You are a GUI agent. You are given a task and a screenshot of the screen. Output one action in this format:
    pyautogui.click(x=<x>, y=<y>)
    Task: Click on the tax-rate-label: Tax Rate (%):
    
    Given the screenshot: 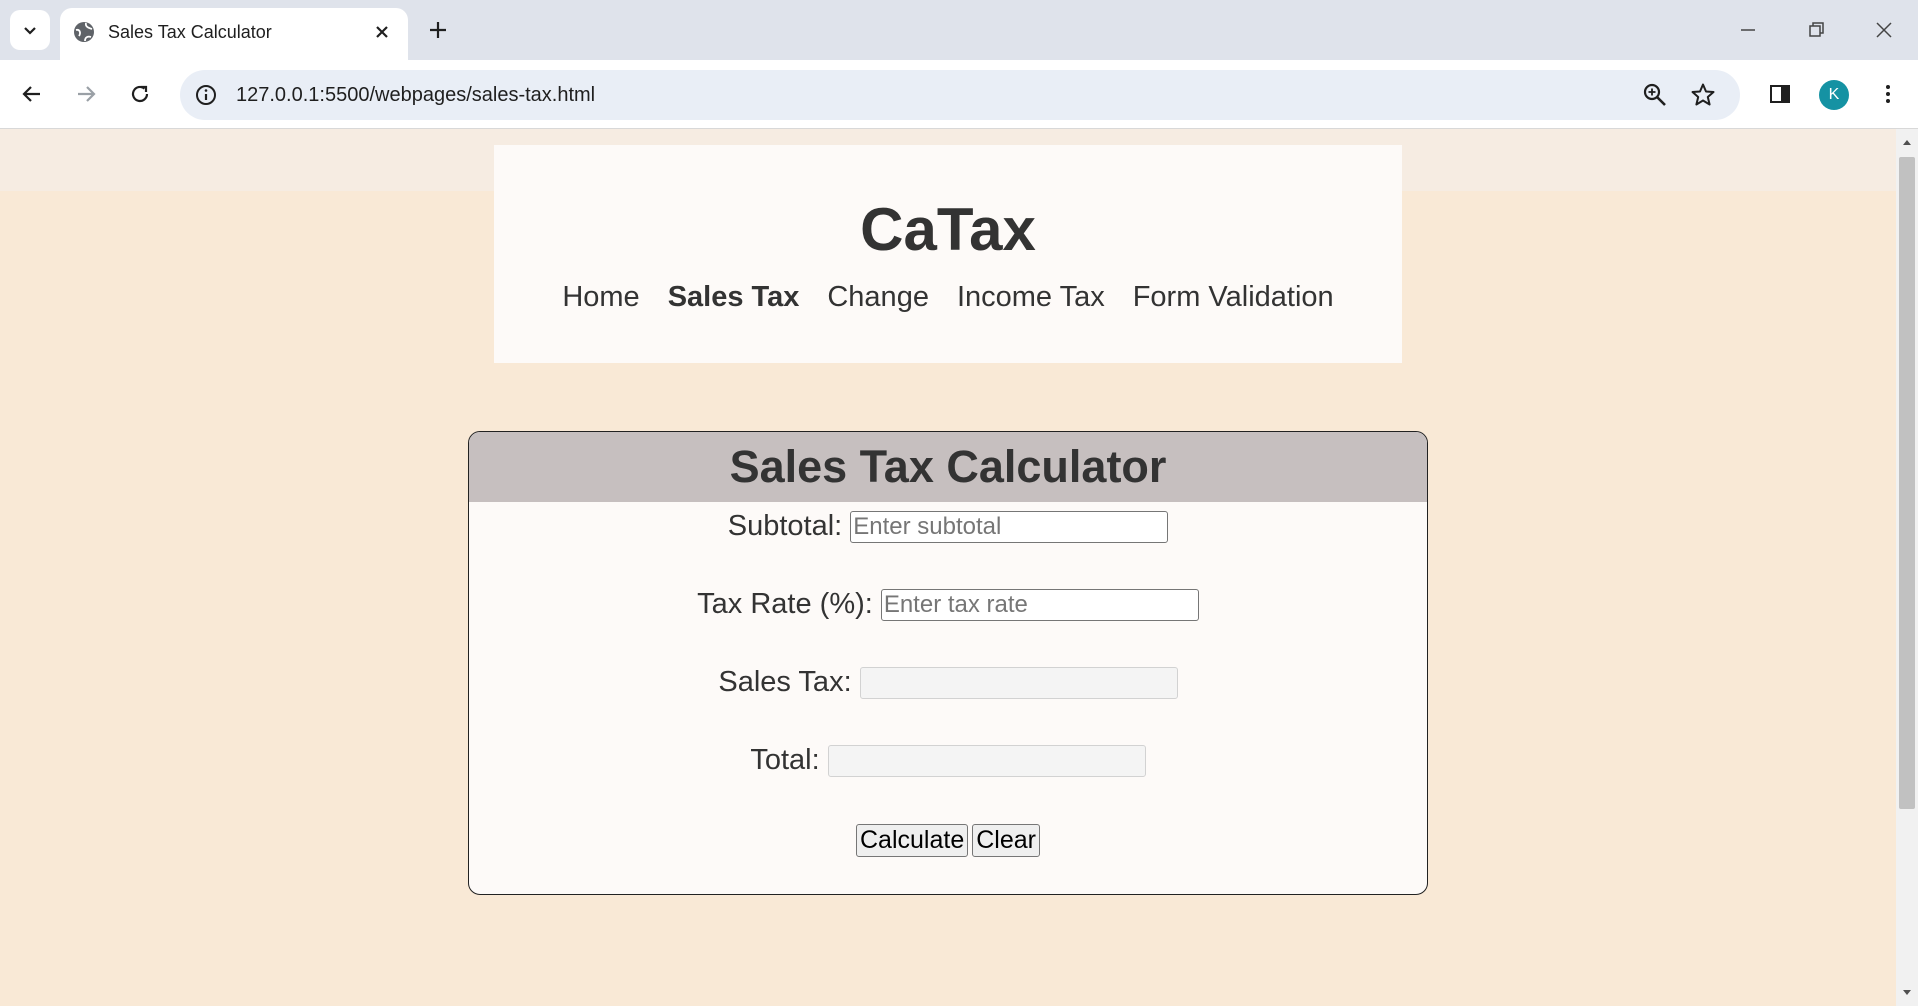 What is the action you would take?
    pyautogui.click(x=785, y=604)
    